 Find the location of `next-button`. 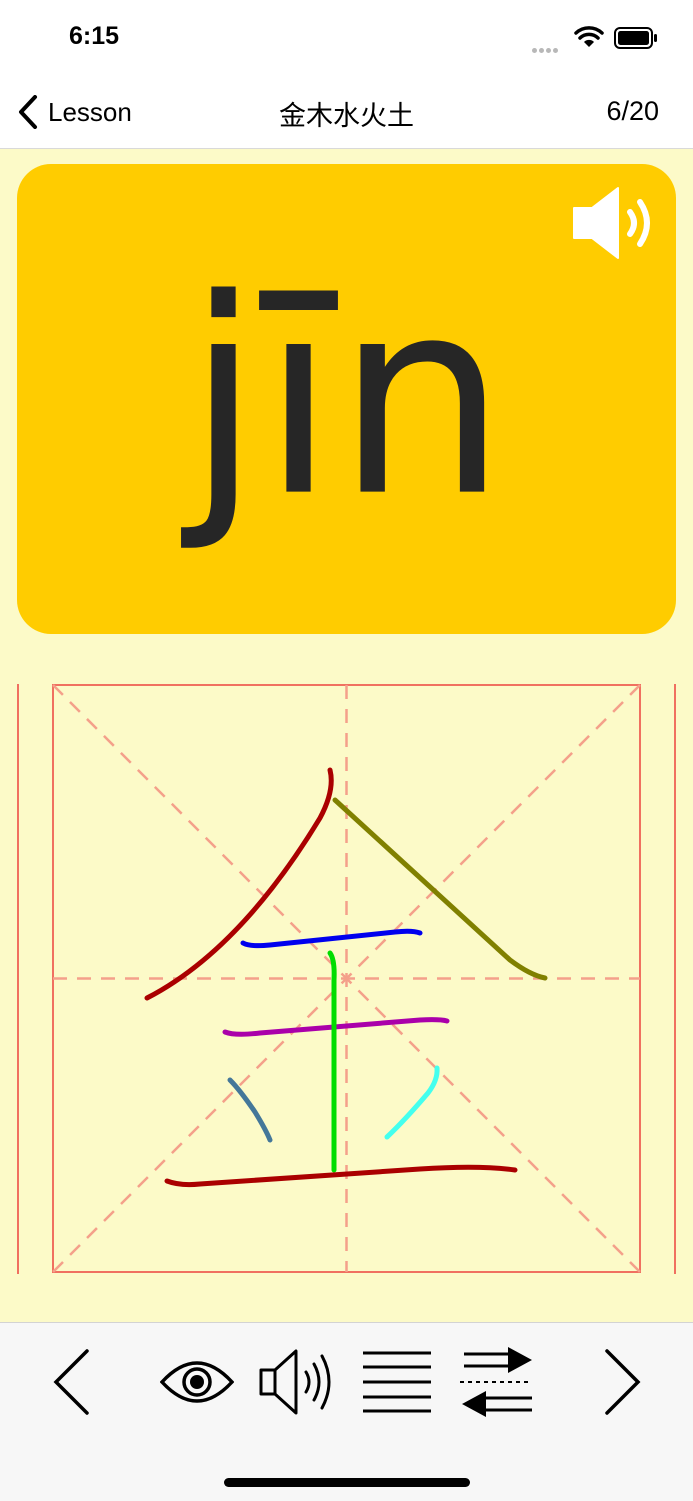

next-button is located at coordinates (623, 1382).